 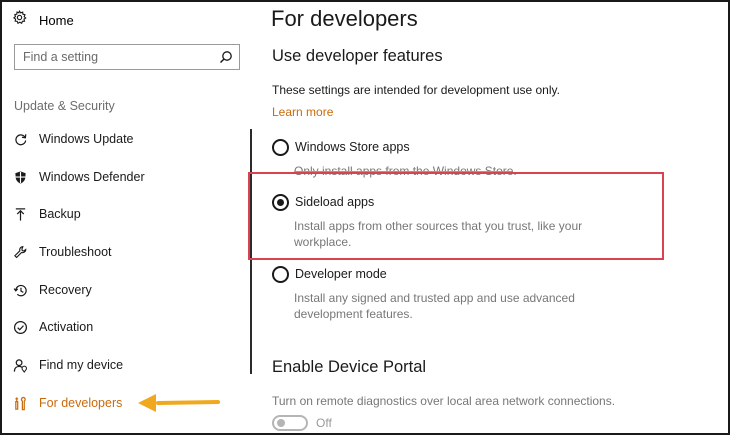 What do you see at coordinates (344, 18) in the screenshot?
I see `page-title: For developers` at bounding box center [344, 18].